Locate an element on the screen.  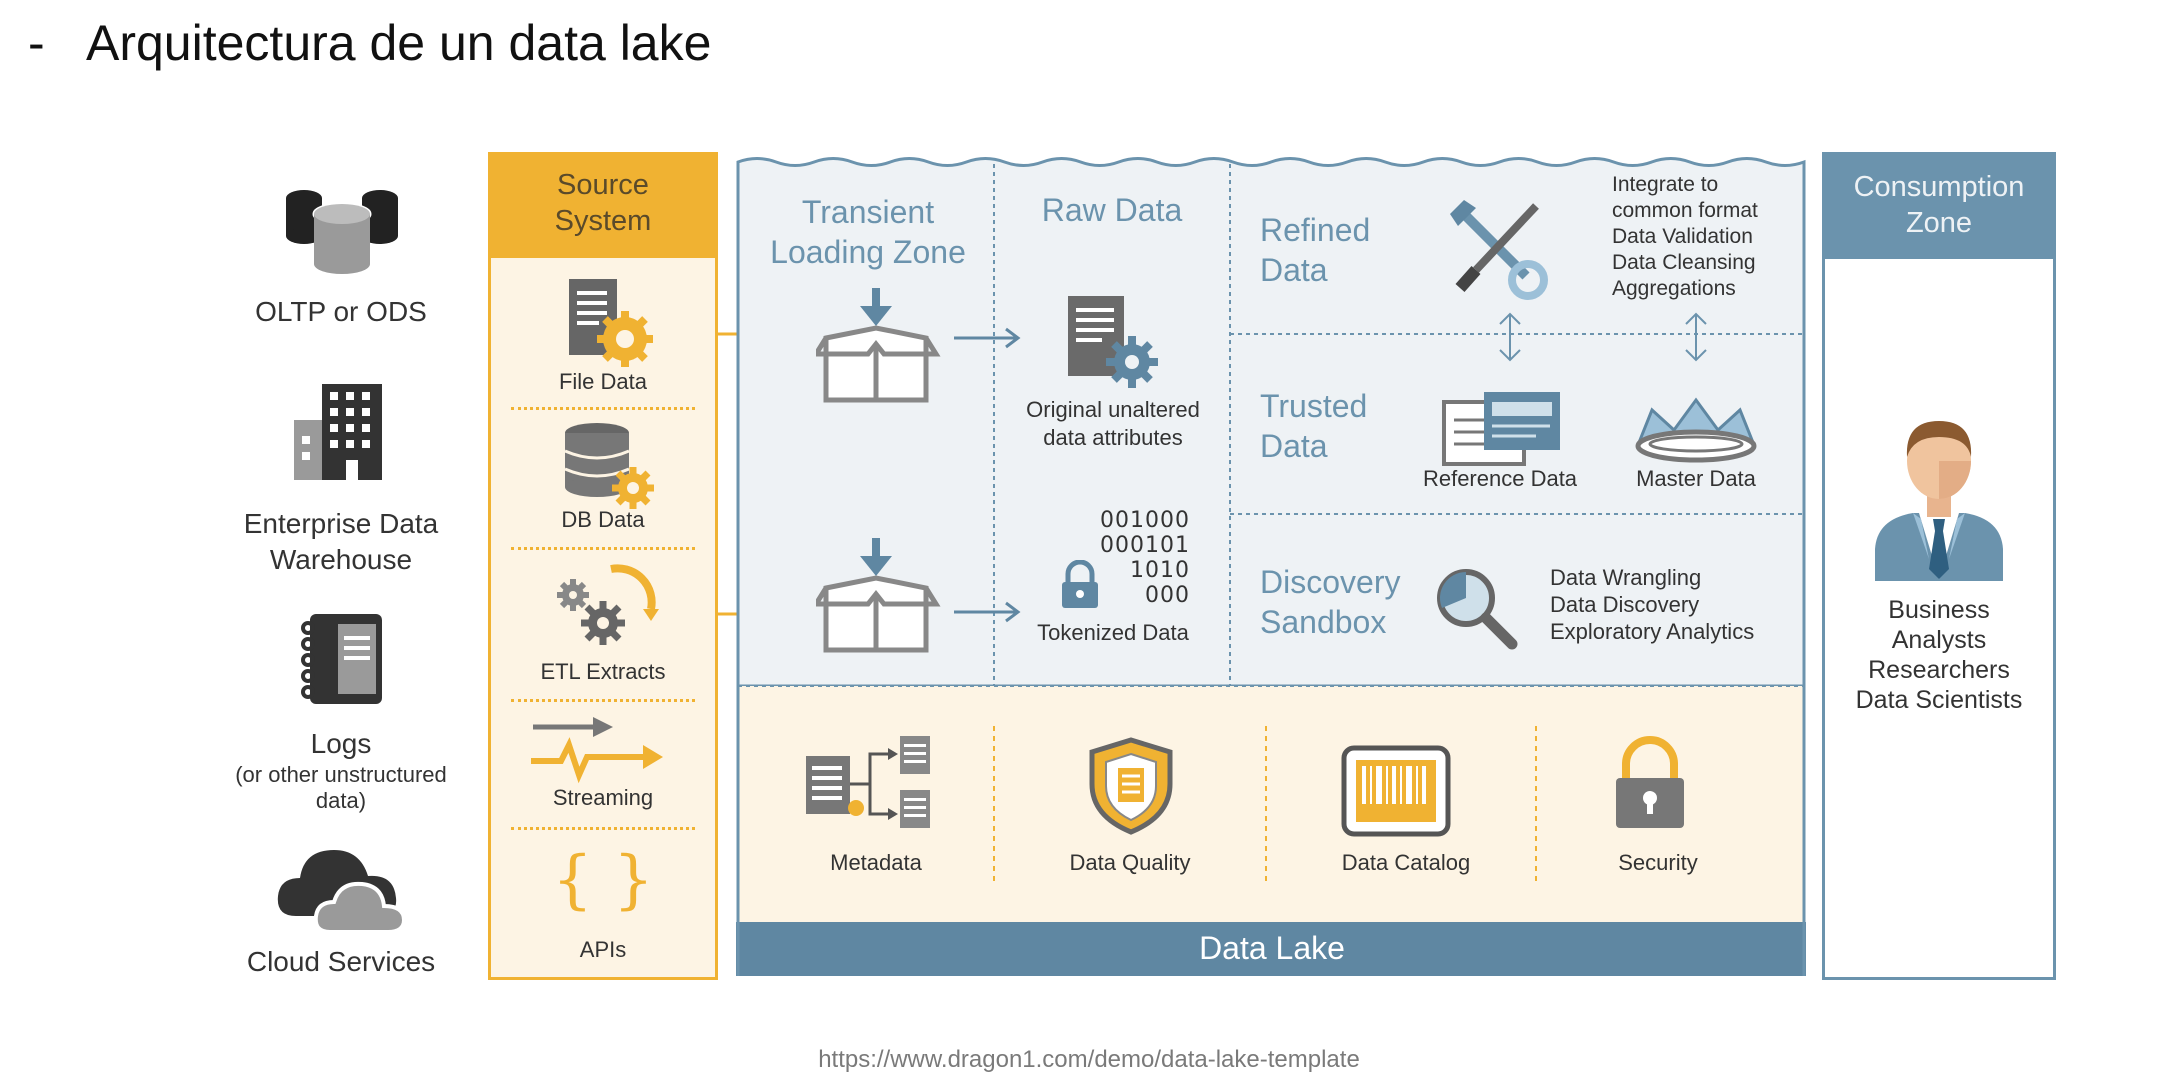
master-data-label: Master Data is located at coordinates (1696, 478).